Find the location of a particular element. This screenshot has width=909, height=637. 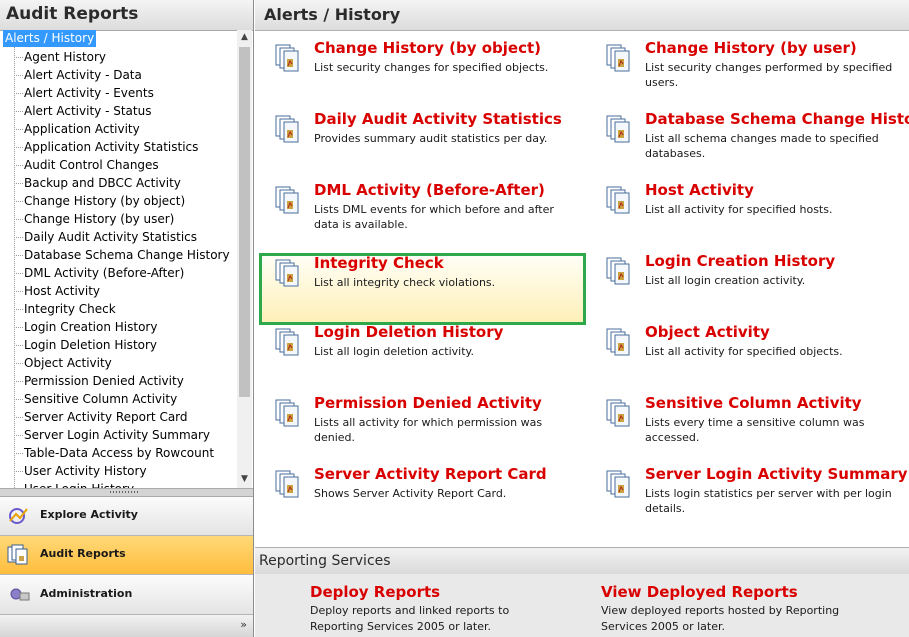

tree-item-dml-activity-before-after: DML Activity (Before-After) is located at coordinates (104, 273).